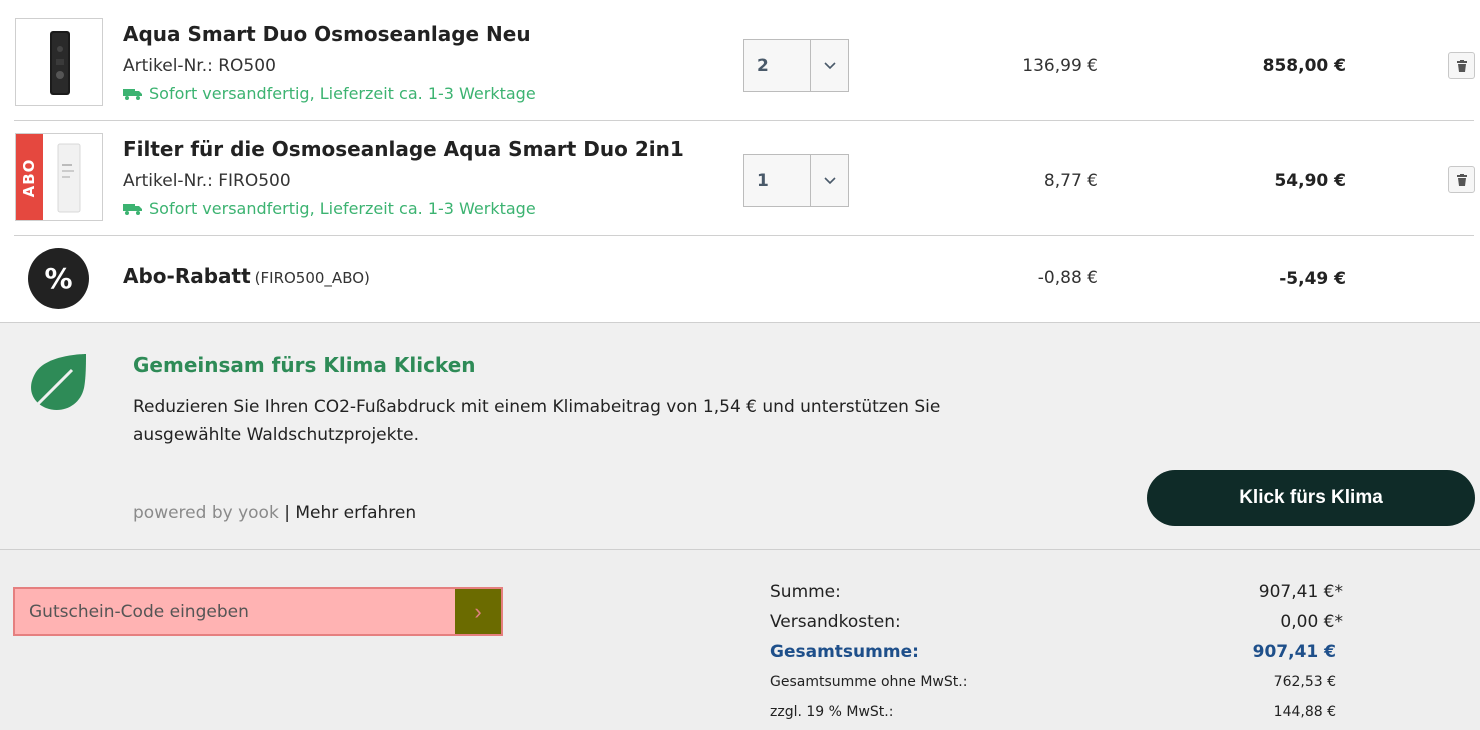 The height and width of the screenshot is (730, 1480). Describe the element at coordinates (763, 66) in the screenshot. I see `quantity-value: 2` at that location.